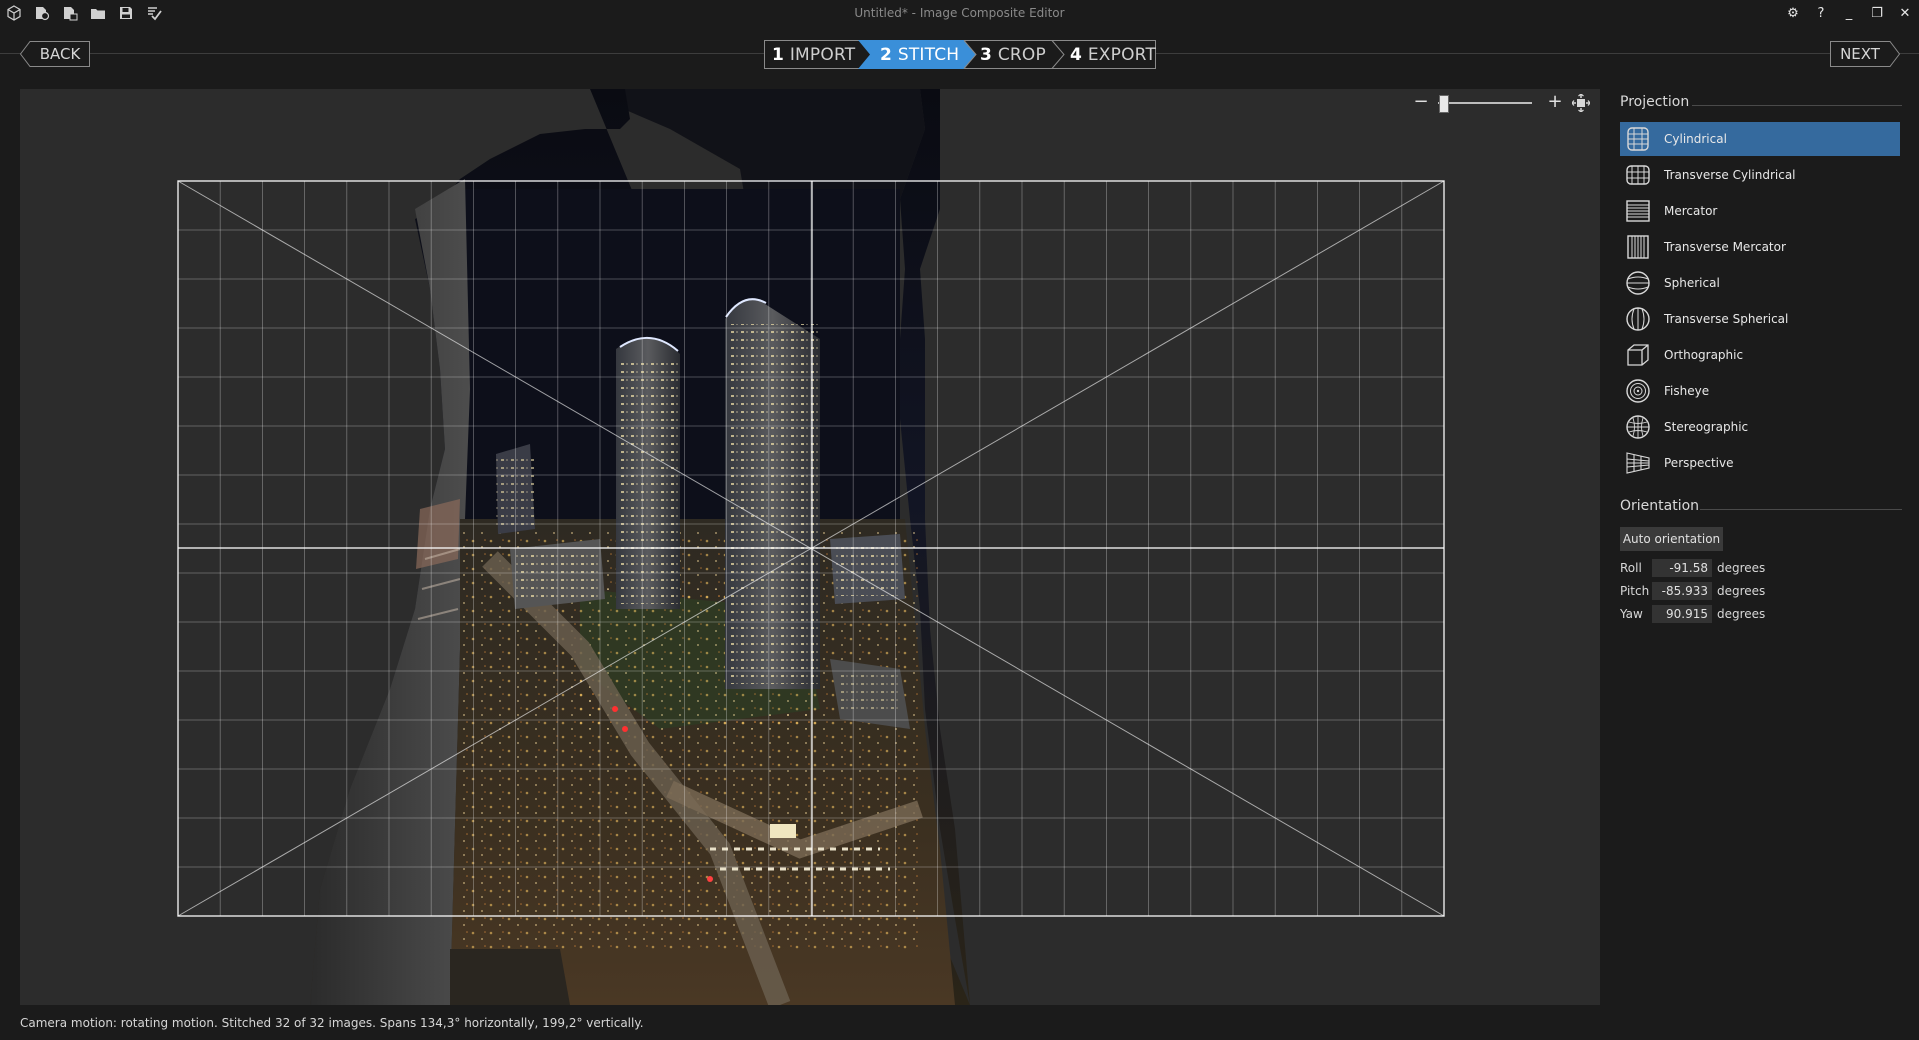  Describe the element at coordinates (1638, 319) in the screenshot. I see `transverse-spherical-icon` at that location.